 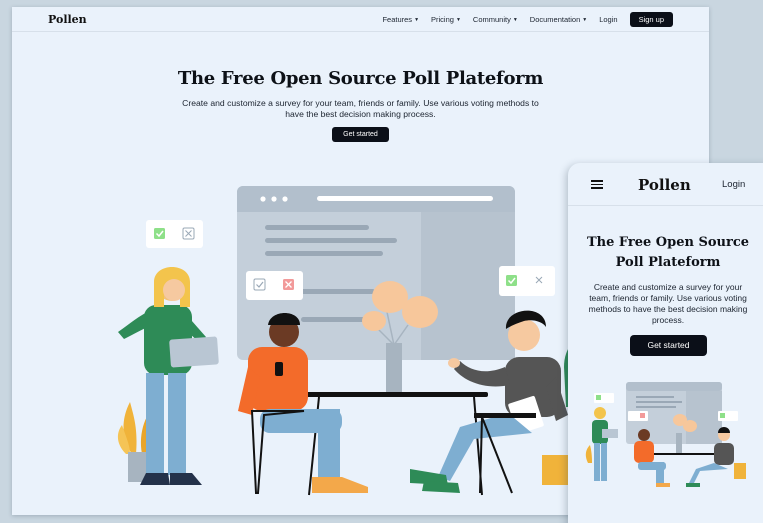 What do you see at coordinates (442, 19) in the screenshot?
I see `nav-pricing-label: Pricing` at bounding box center [442, 19].